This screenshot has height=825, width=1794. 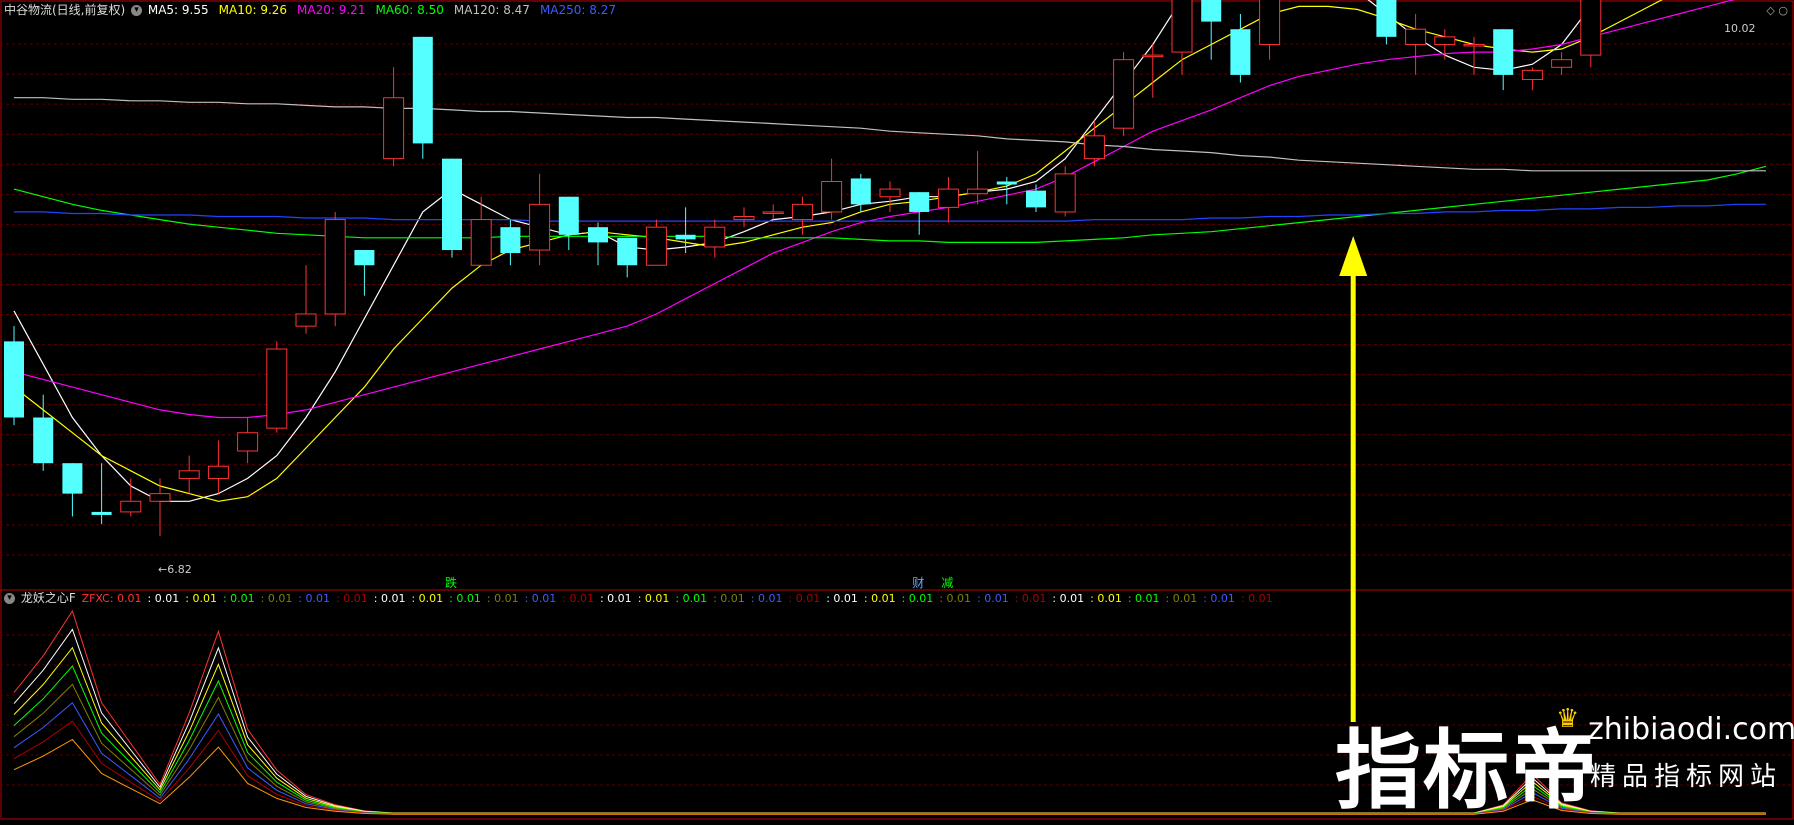 What do you see at coordinates (1740, 28) in the screenshot?
I see `high-price-label: 10.02` at bounding box center [1740, 28].